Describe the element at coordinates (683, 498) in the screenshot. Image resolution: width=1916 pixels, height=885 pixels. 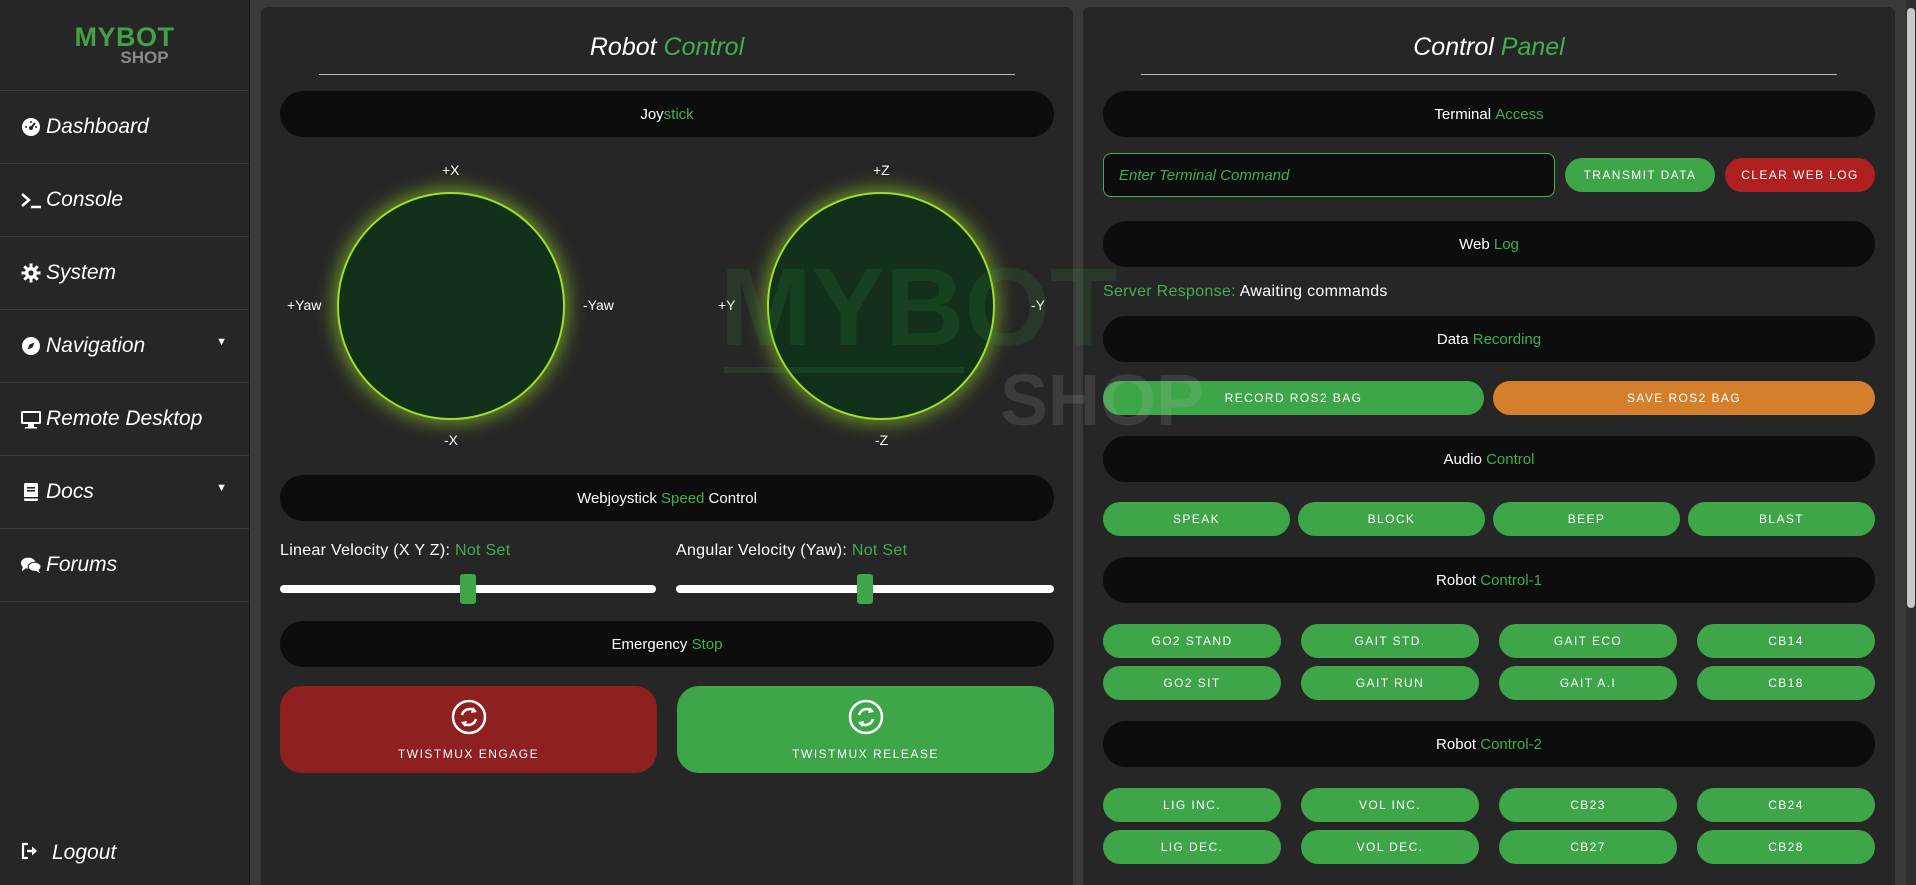
I see `header-accent: Speed` at that location.